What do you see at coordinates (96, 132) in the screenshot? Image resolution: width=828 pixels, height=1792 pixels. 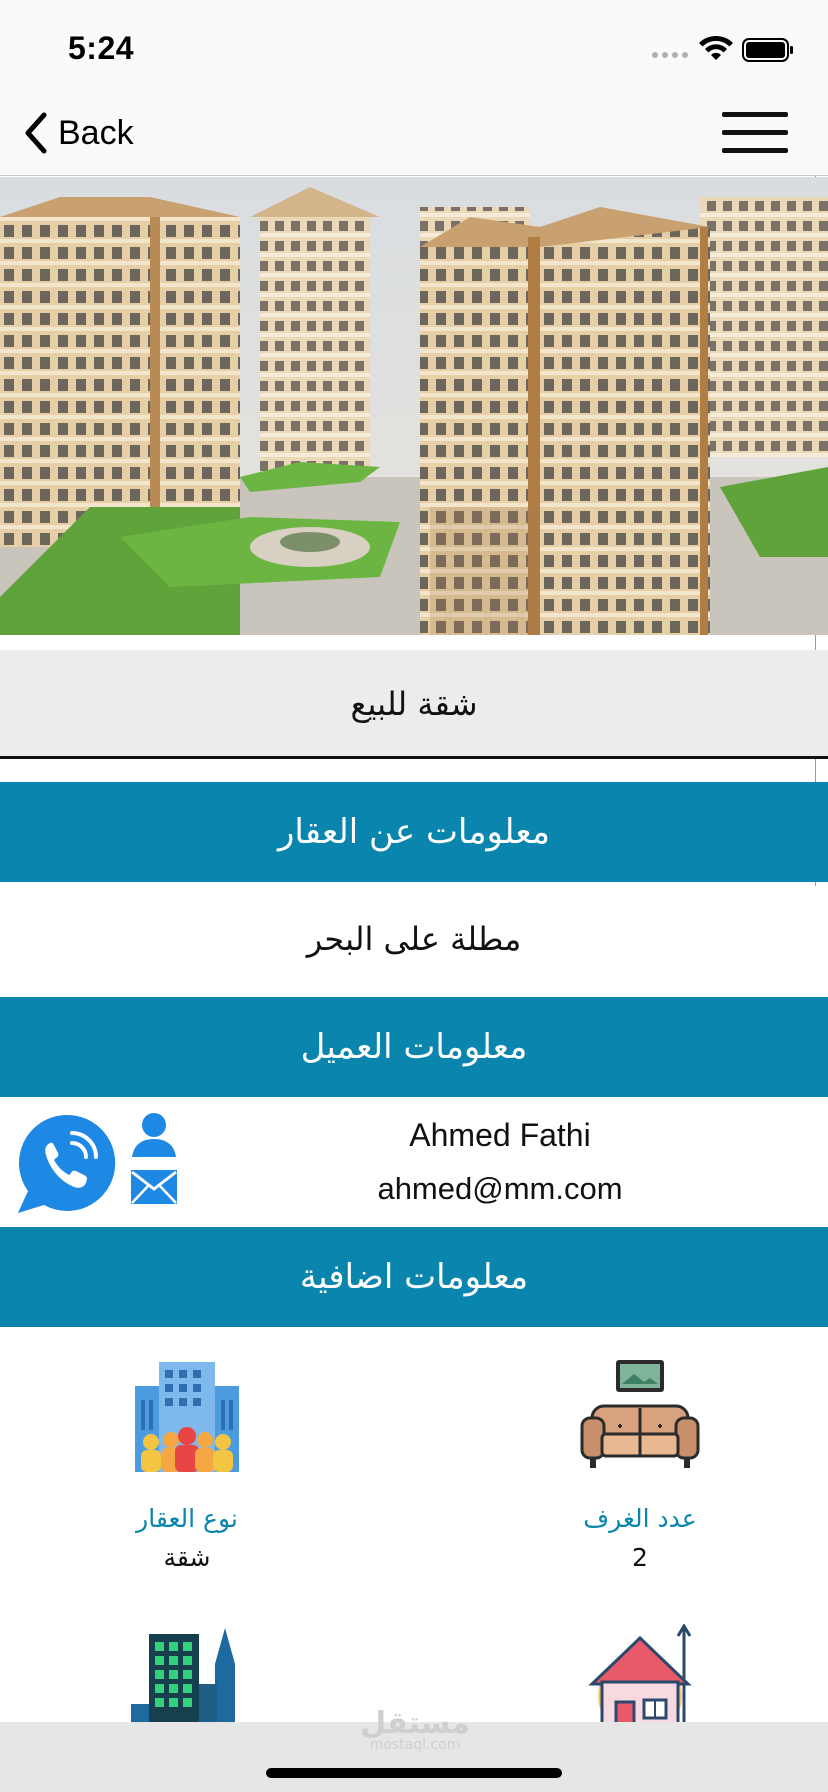 I see `back-label: Back` at bounding box center [96, 132].